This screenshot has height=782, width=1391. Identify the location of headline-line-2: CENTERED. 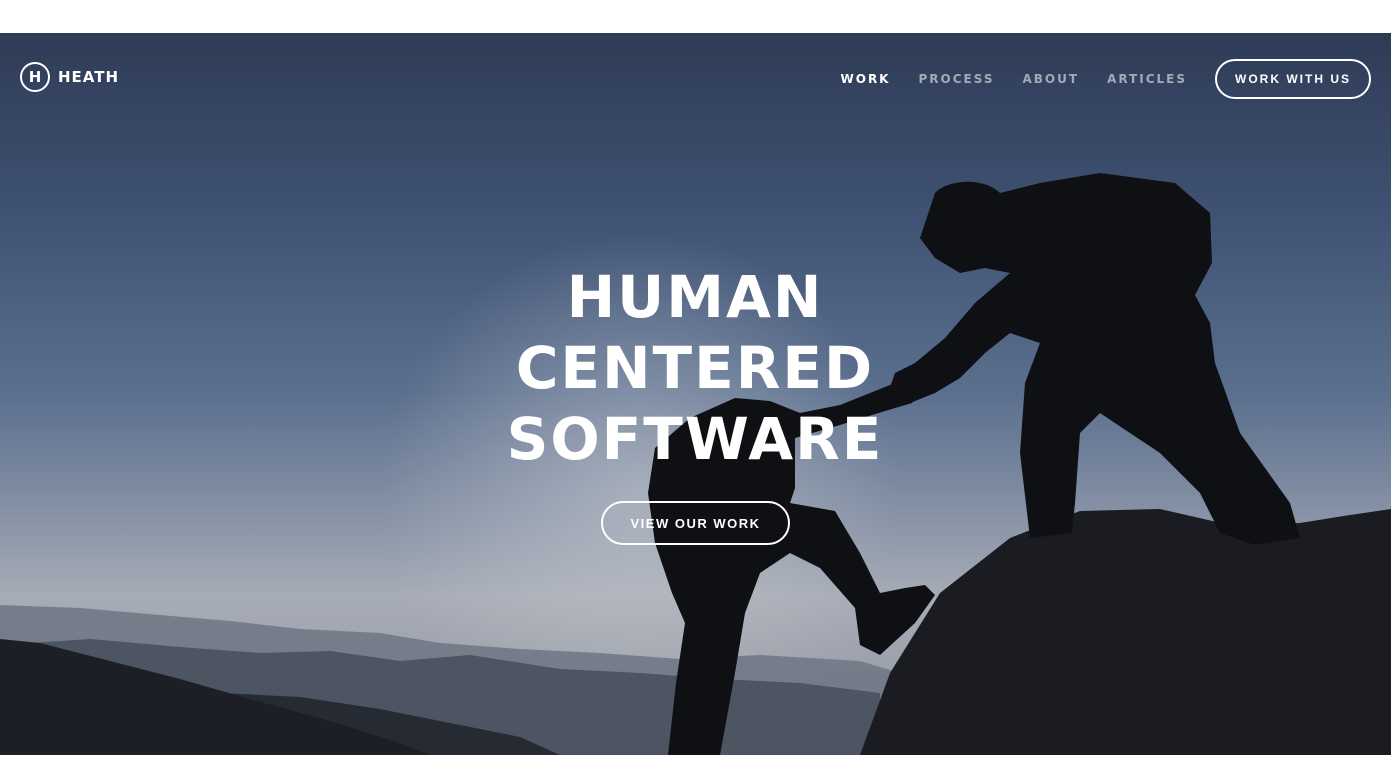
(695, 368).